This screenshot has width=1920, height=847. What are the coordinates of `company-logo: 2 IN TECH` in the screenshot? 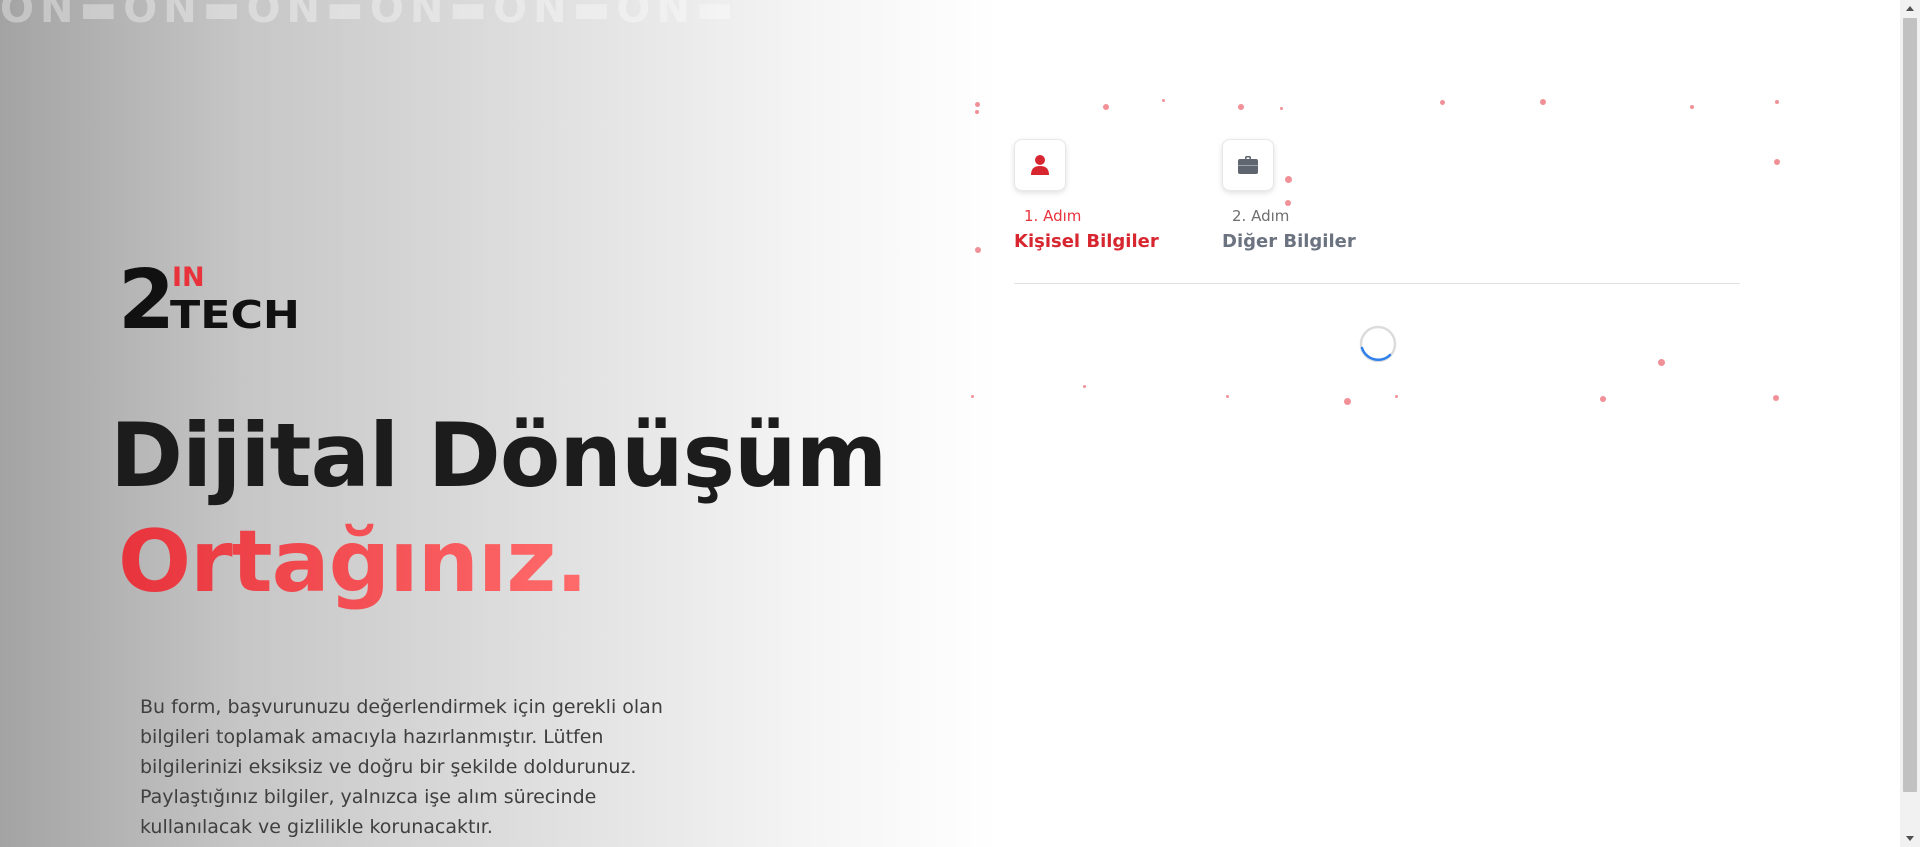 It's located at (210, 294).